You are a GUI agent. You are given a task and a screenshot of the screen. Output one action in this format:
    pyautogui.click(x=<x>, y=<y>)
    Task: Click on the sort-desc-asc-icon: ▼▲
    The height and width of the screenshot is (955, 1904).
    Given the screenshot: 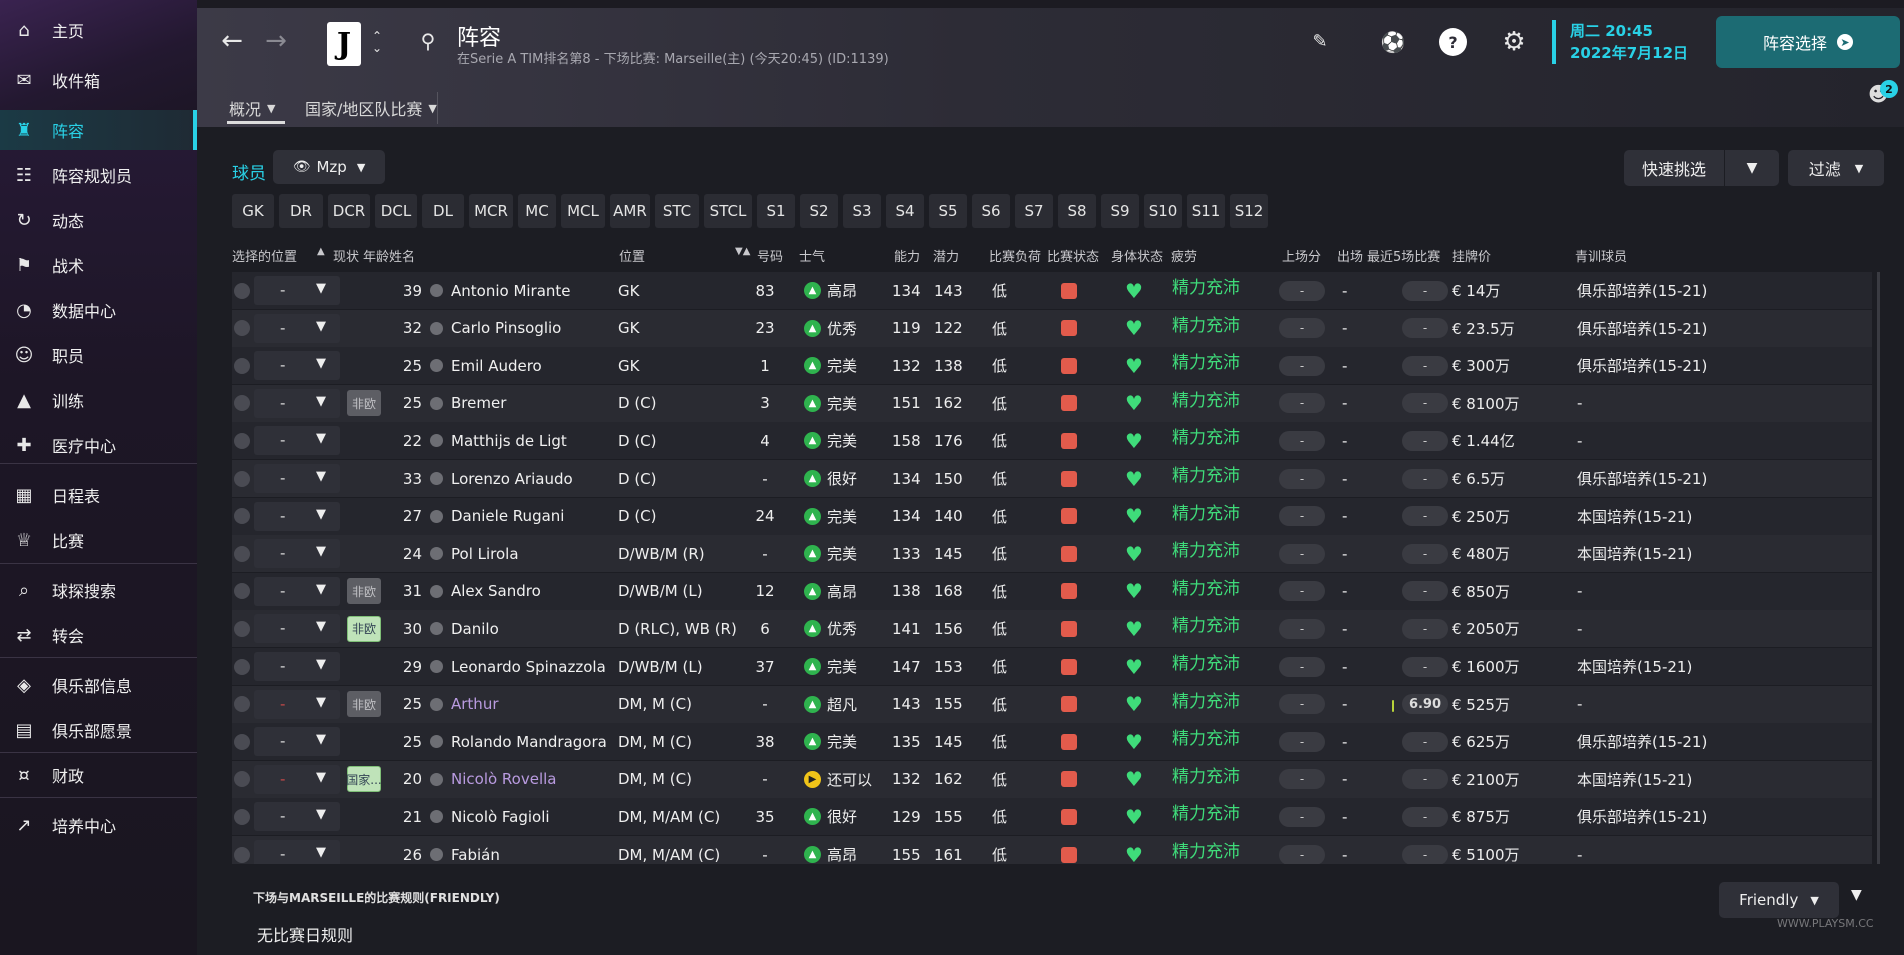 What is the action you would take?
    pyautogui.click(x=742, y=251)
    